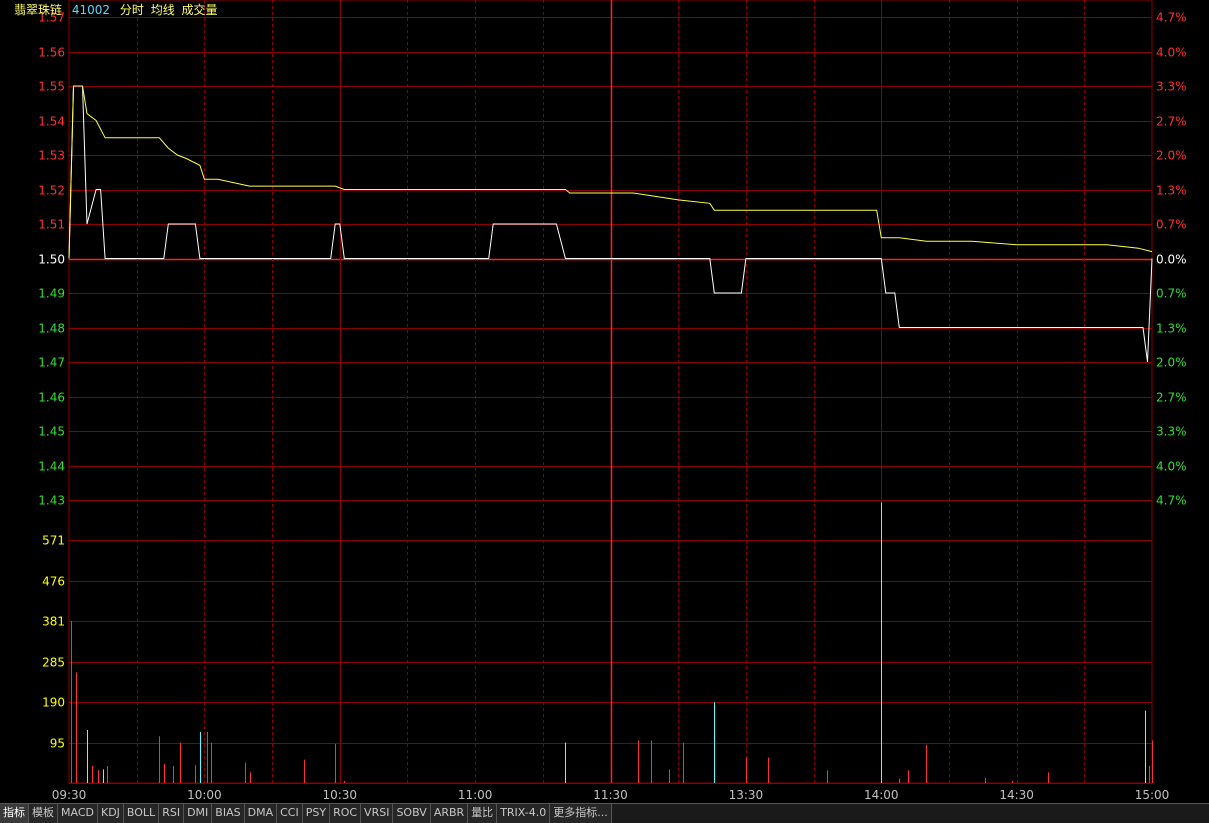 This screenshot has width=1209, height=823. Describe the element at coordinates (1152, 795) in the screenshot. I see `time-tick-label: 15:00` at that location.